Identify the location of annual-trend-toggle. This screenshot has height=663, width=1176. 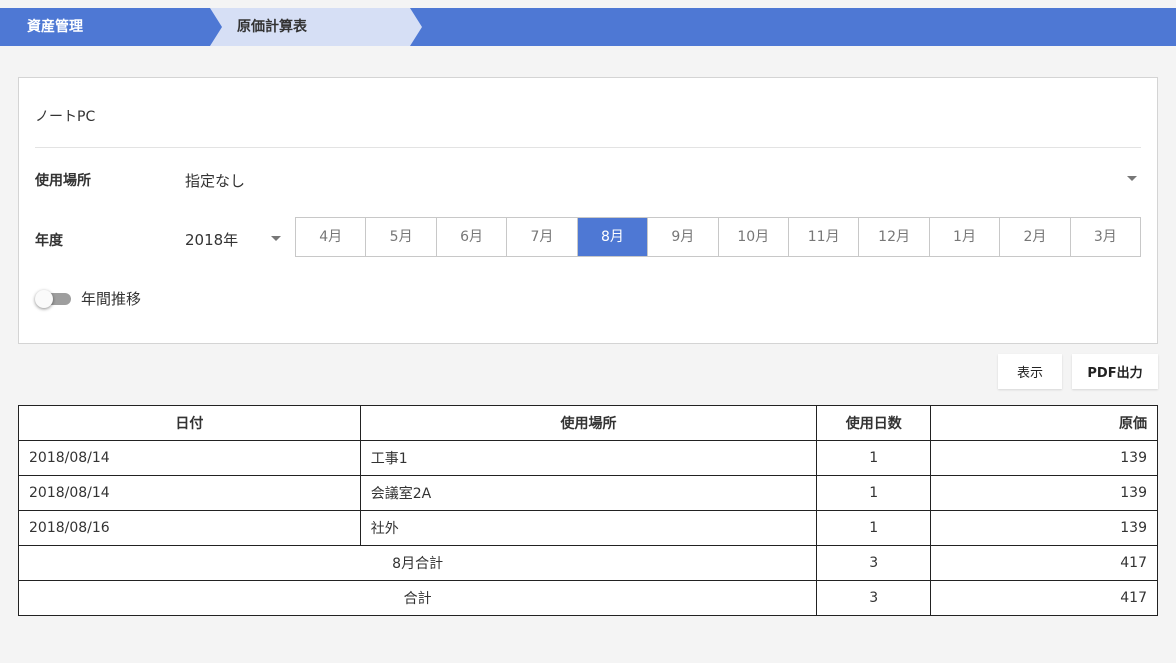
(54, 299).